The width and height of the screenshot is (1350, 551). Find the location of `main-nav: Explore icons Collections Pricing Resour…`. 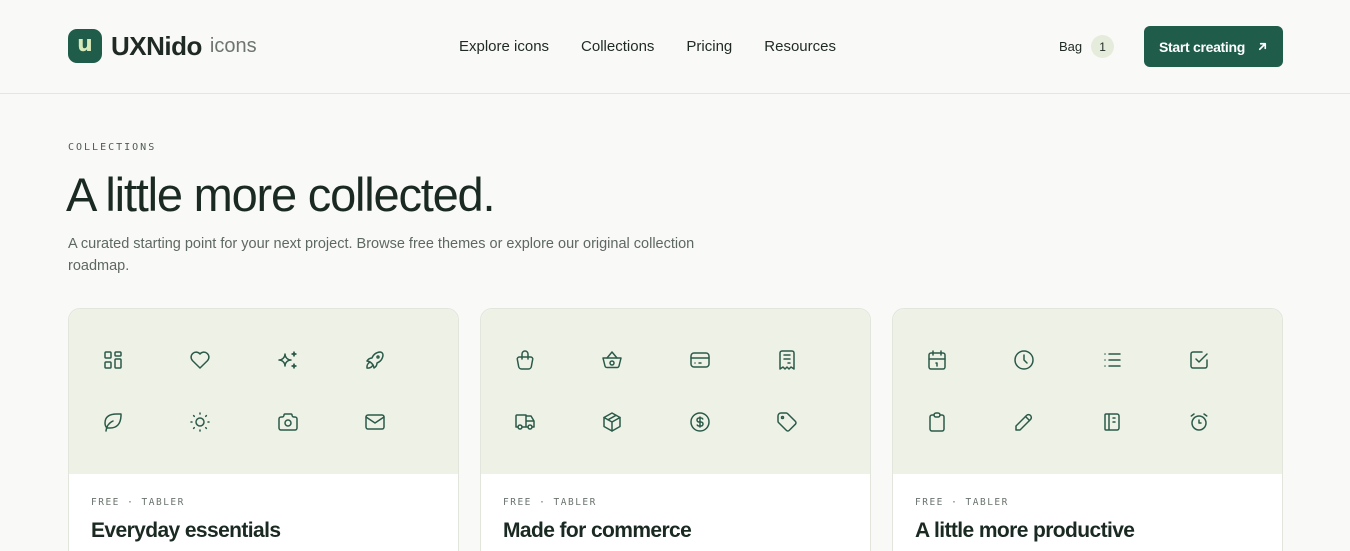

main-nav: Explore icons Collections Pricing Resour… is located at coordinates (647, 46).